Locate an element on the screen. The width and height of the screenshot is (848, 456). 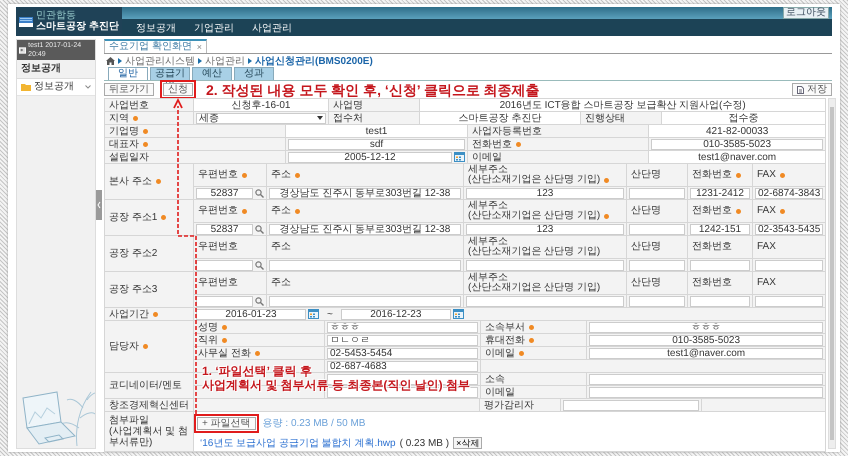
table-cell: 스마트공장 추진단 is located at coordinates (500, 118).